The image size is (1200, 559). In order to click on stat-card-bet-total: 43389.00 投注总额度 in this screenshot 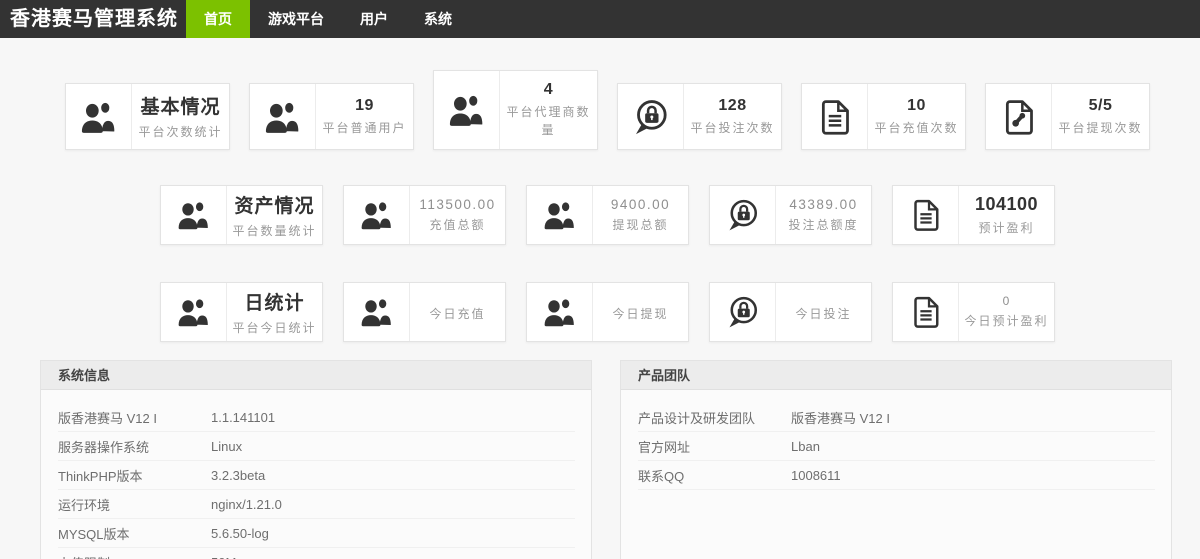, I will do `click(790, 215)`.